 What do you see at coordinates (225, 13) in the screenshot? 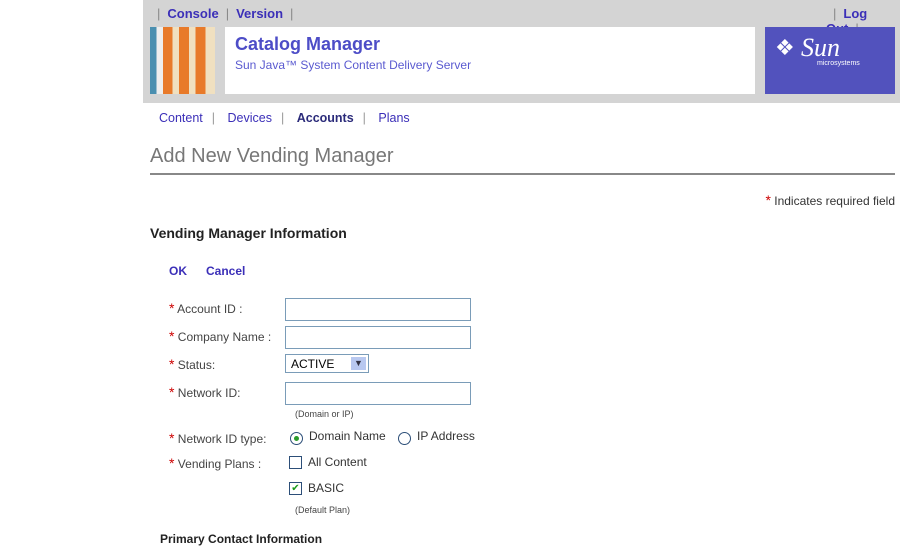
I see `top-links-left: | Console | Version |` at bounding box center [225, 13].